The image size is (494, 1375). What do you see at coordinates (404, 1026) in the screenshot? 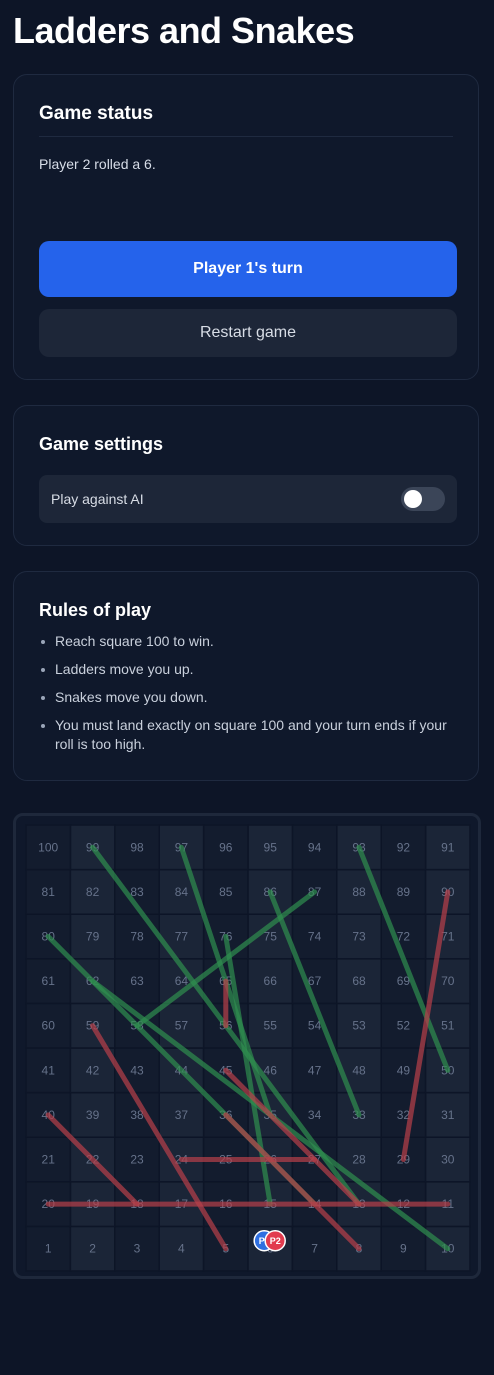
I see `cell-number: 52` at bounding box center [404, 1026].